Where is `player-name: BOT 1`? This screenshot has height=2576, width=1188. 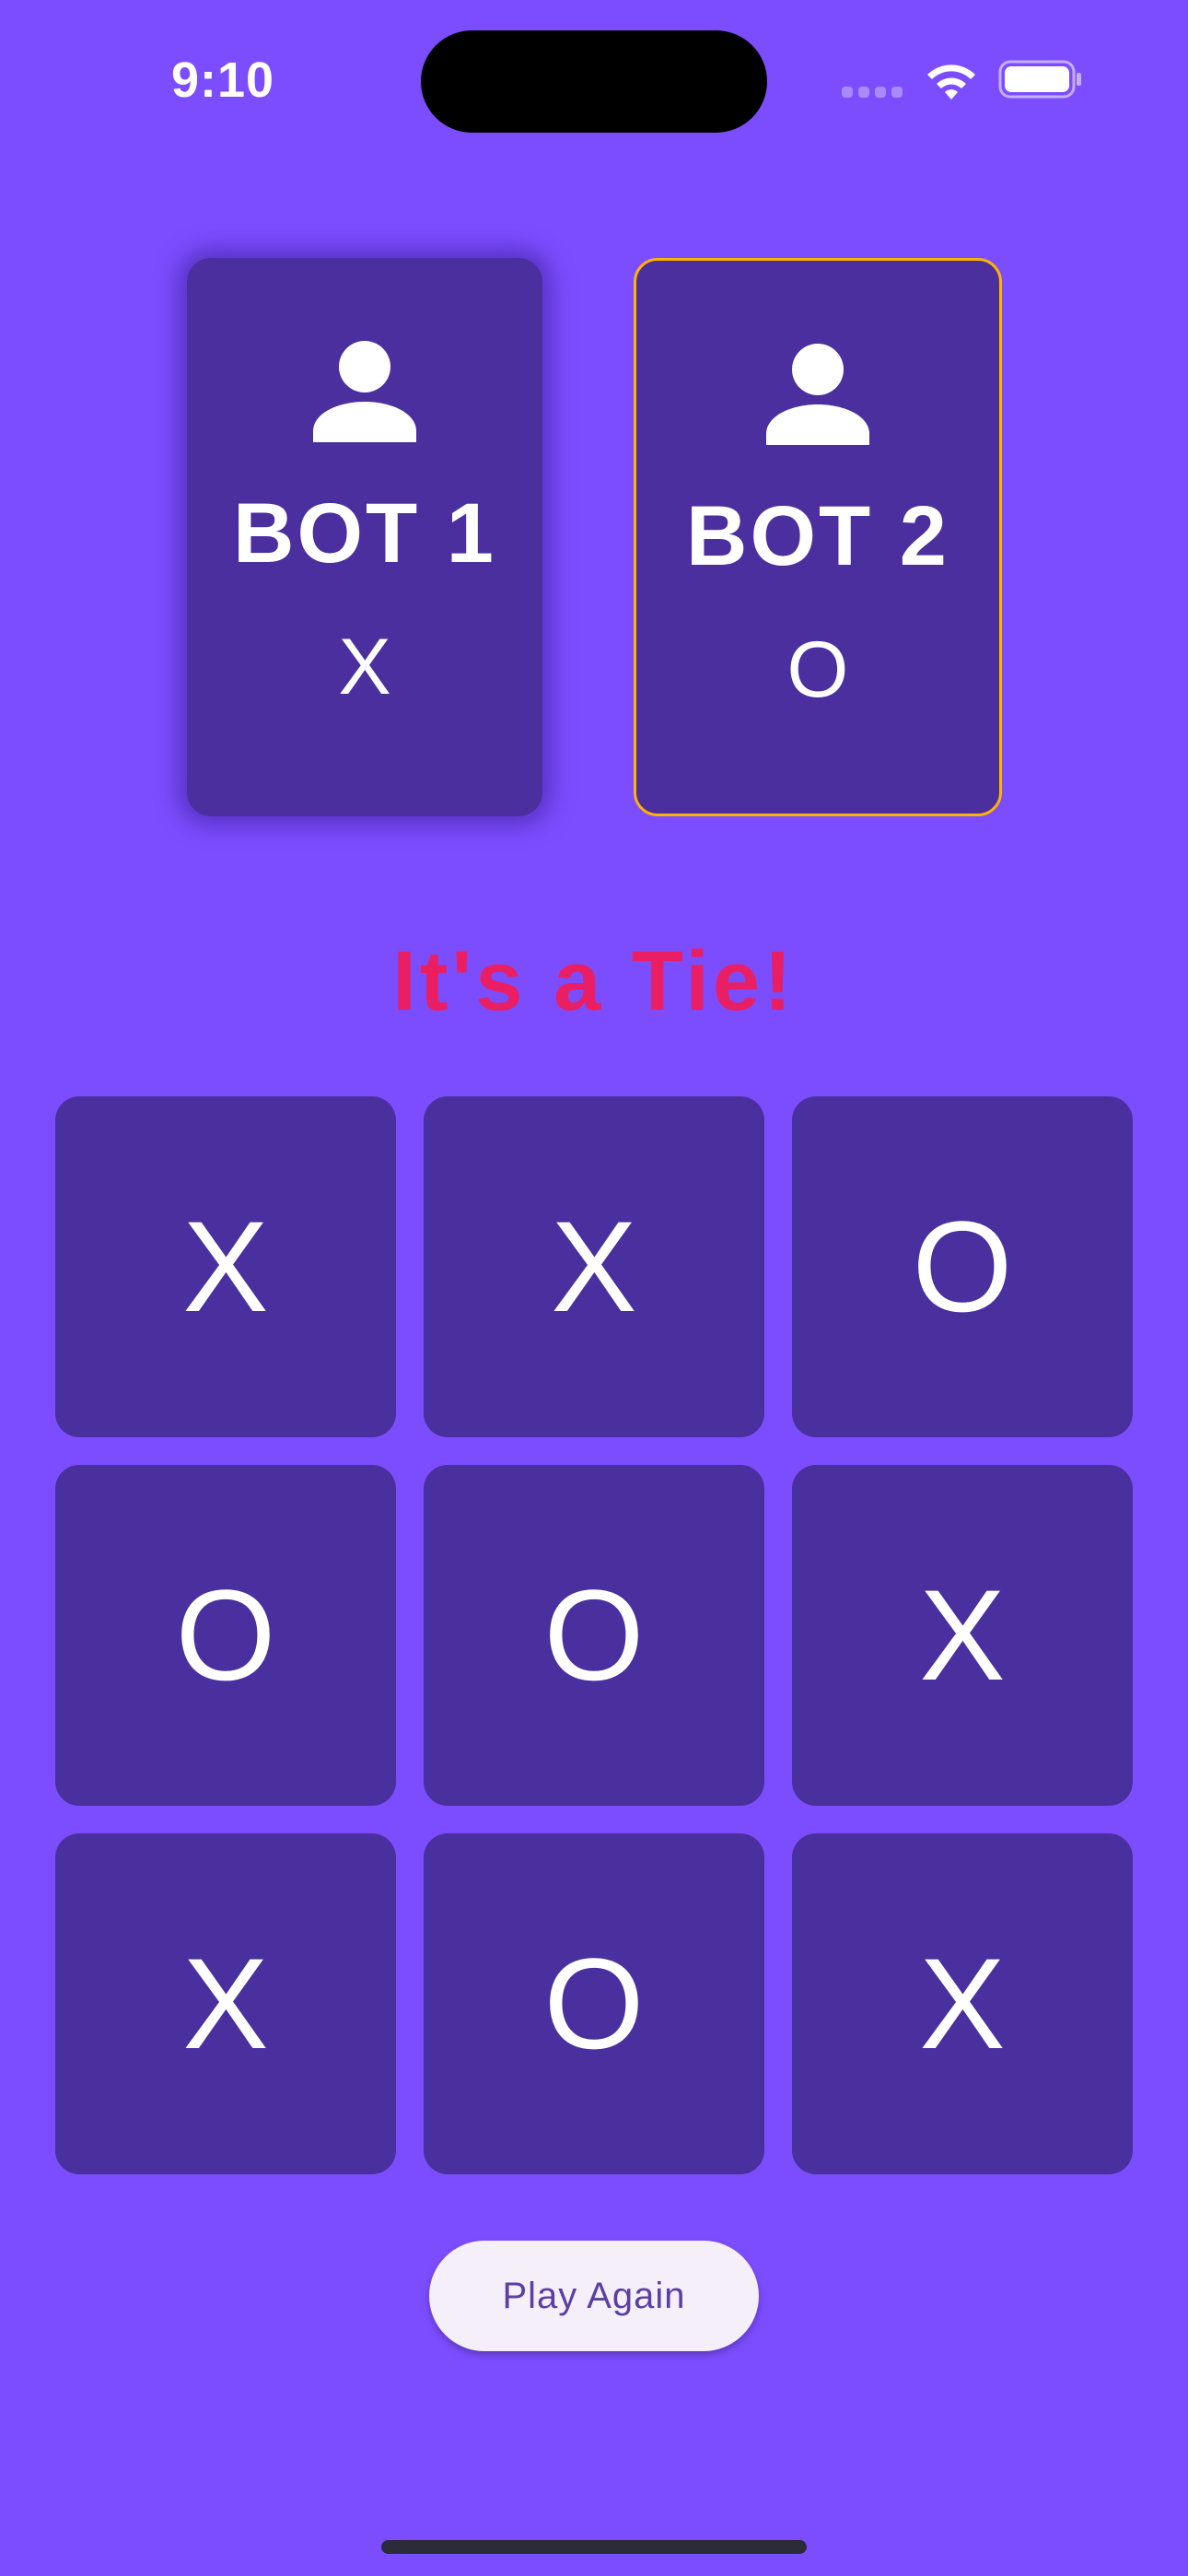 player-name: BOT 1 is located at coordinates (364, 533).